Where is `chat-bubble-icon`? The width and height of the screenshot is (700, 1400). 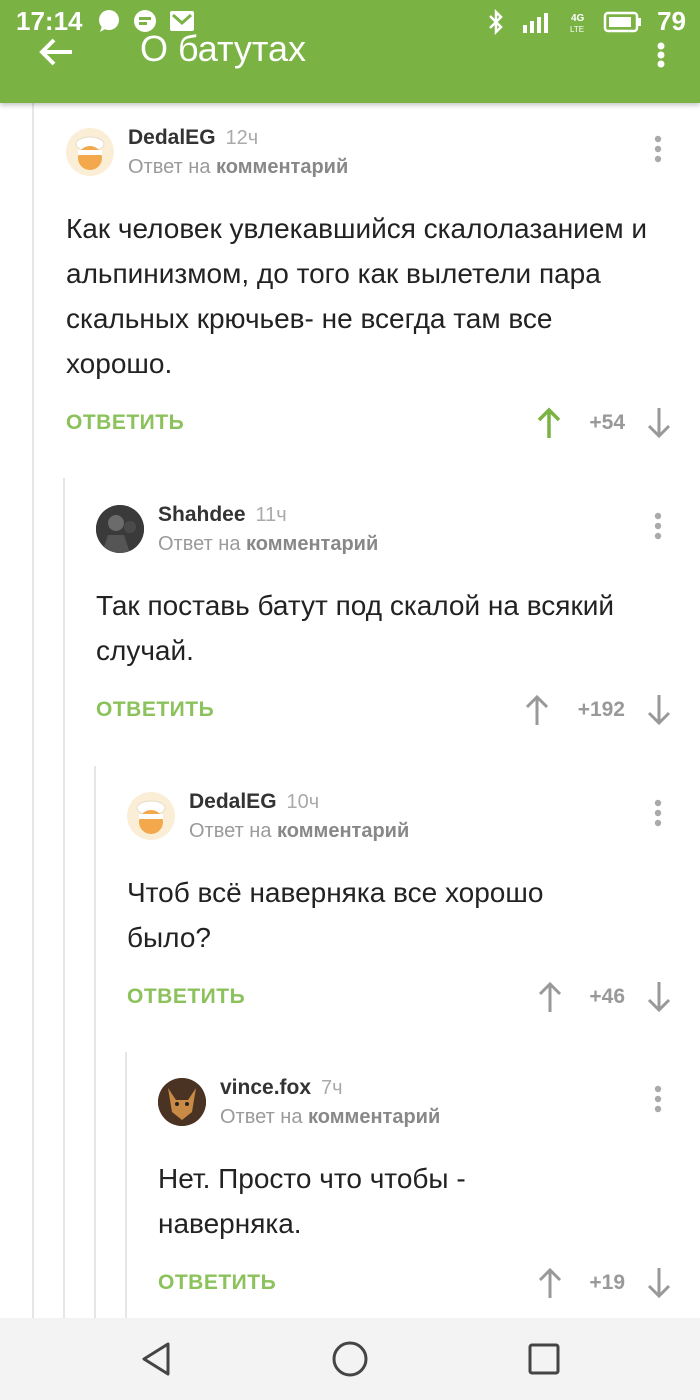
chat-bubble-icon is located at coordinates (109, 21).